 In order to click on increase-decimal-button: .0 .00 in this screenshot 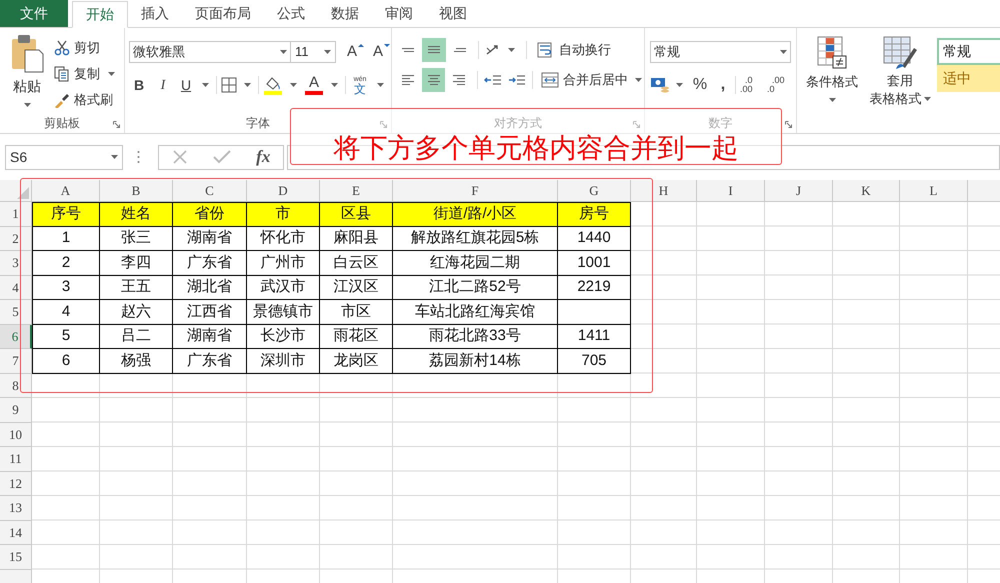, I will do `click(751, 85)`.